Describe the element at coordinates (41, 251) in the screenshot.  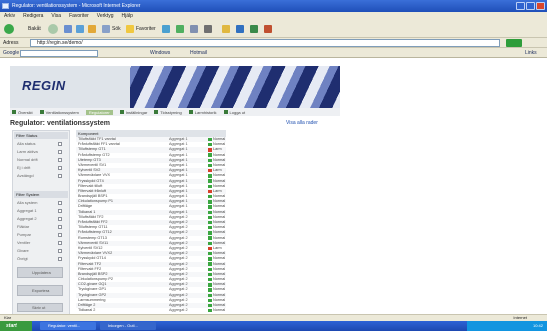
I see `filter-option: Givare` at that location.